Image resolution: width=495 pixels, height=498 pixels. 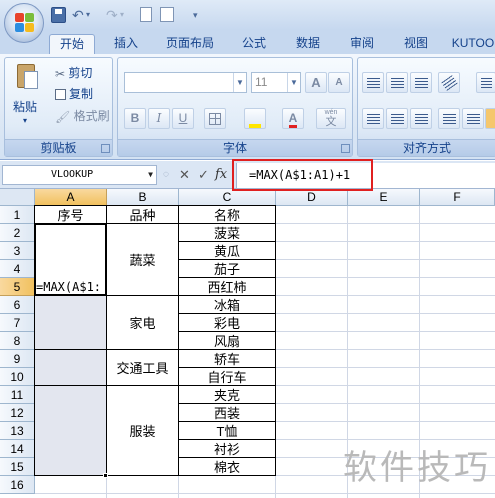 I want to click on font-size-combo: 11 ▼, so click(x=276, y=82).